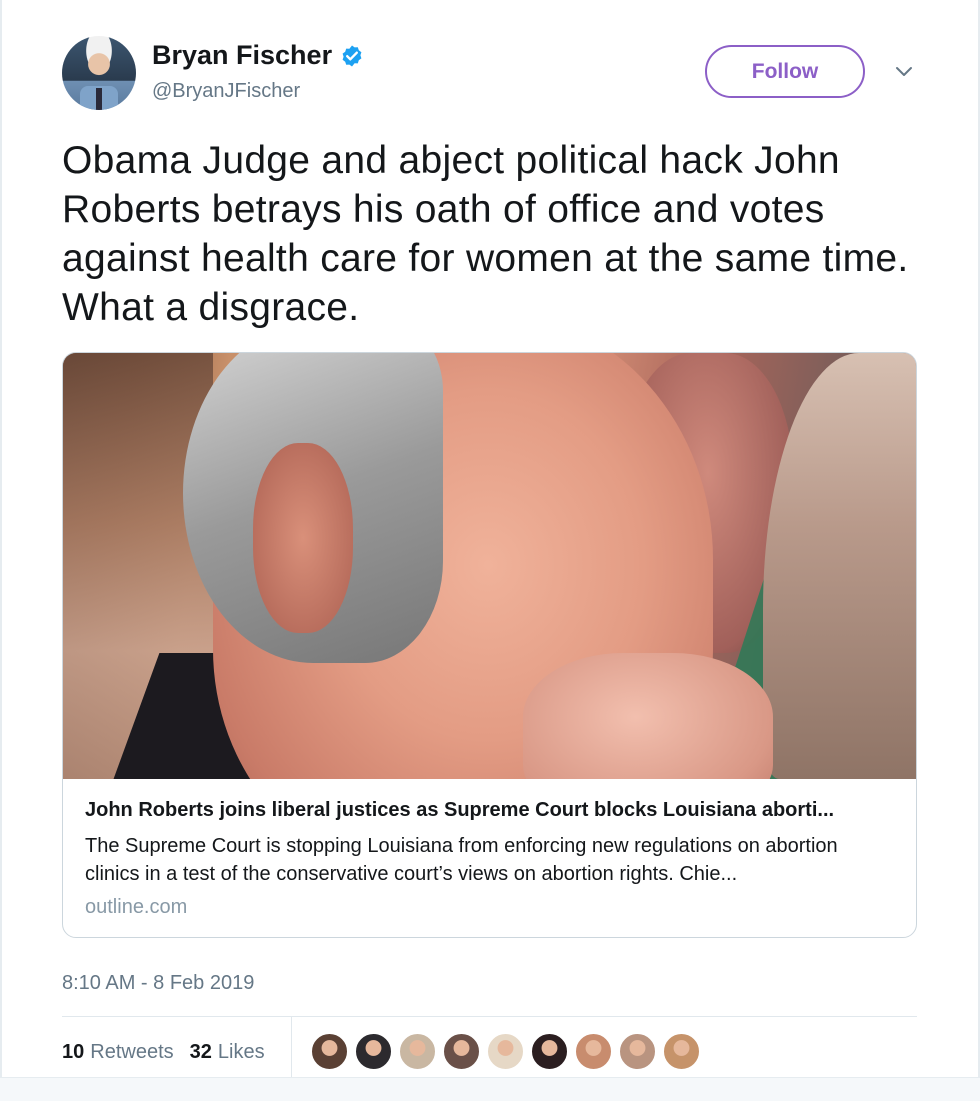 The height and width of the screenshot is (1101, 980). Describe the element at coordinates (1, 550) in the screenshot. I see `window-left-edge` at that location.